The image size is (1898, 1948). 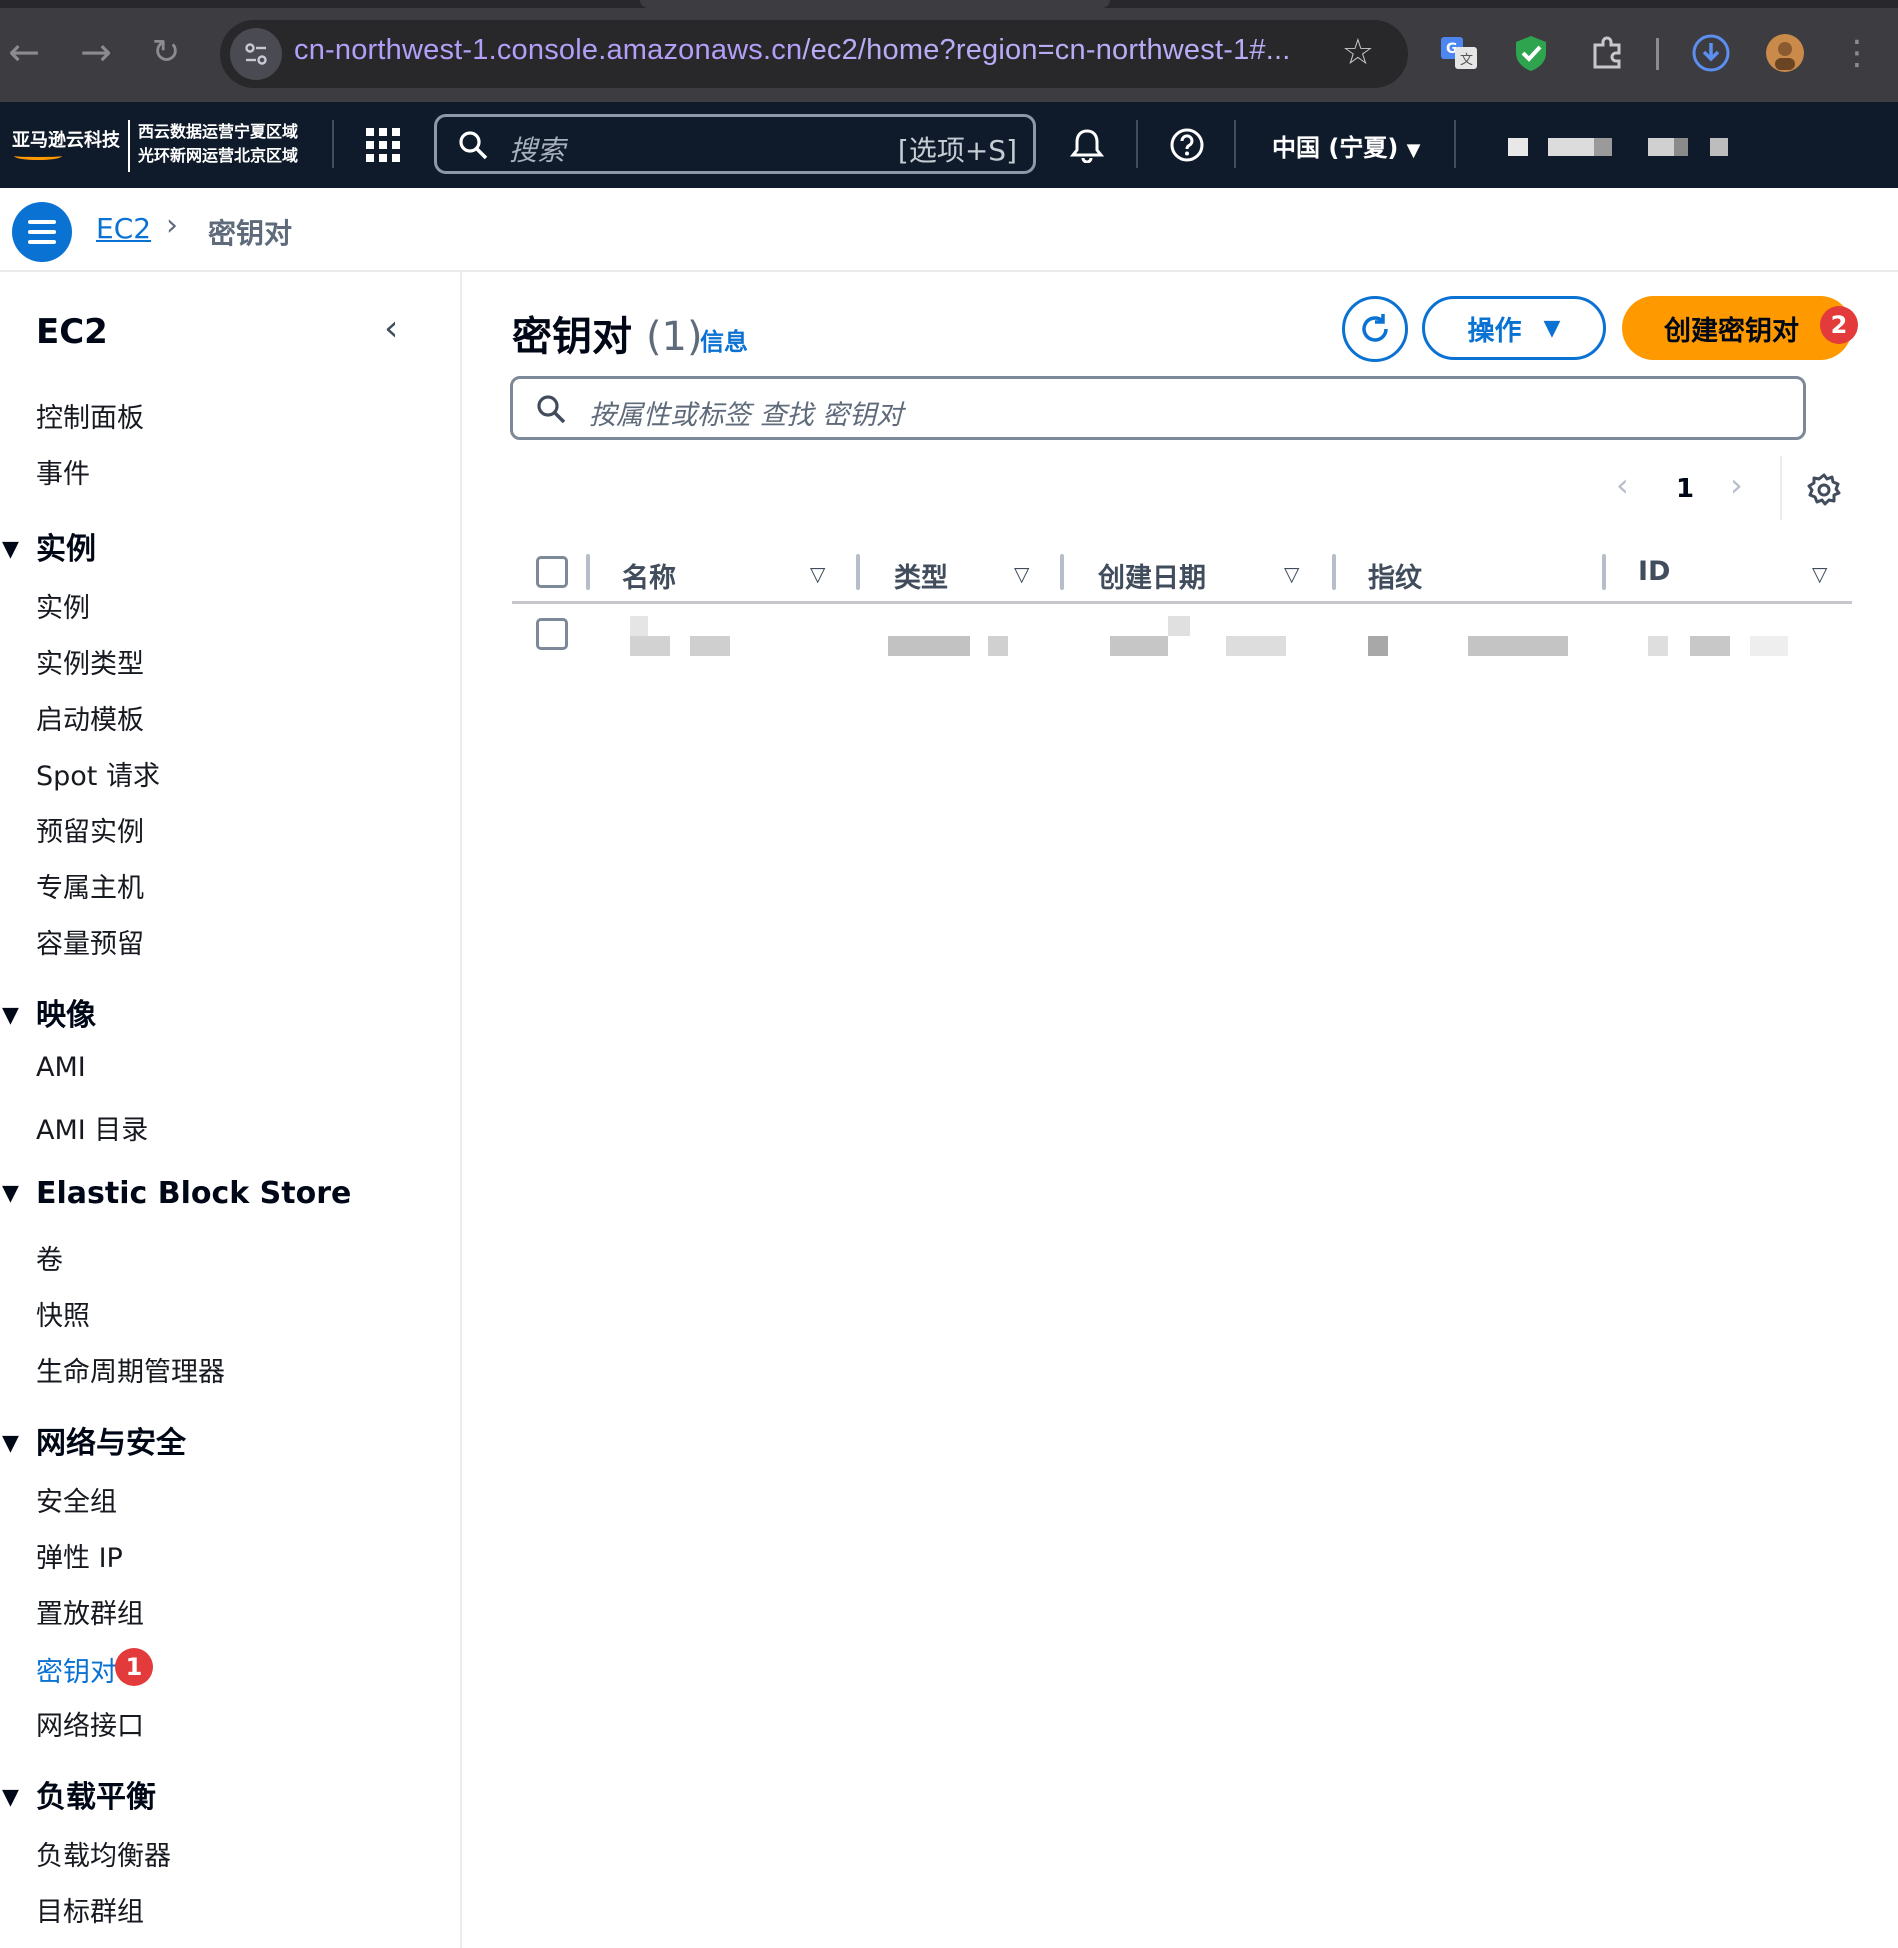 What do you see at coordinates (103, 1853) in the screenshot?
I see `sidebar-item-load-balancers: 负载均衡器` at bounding box center [103, 1853].